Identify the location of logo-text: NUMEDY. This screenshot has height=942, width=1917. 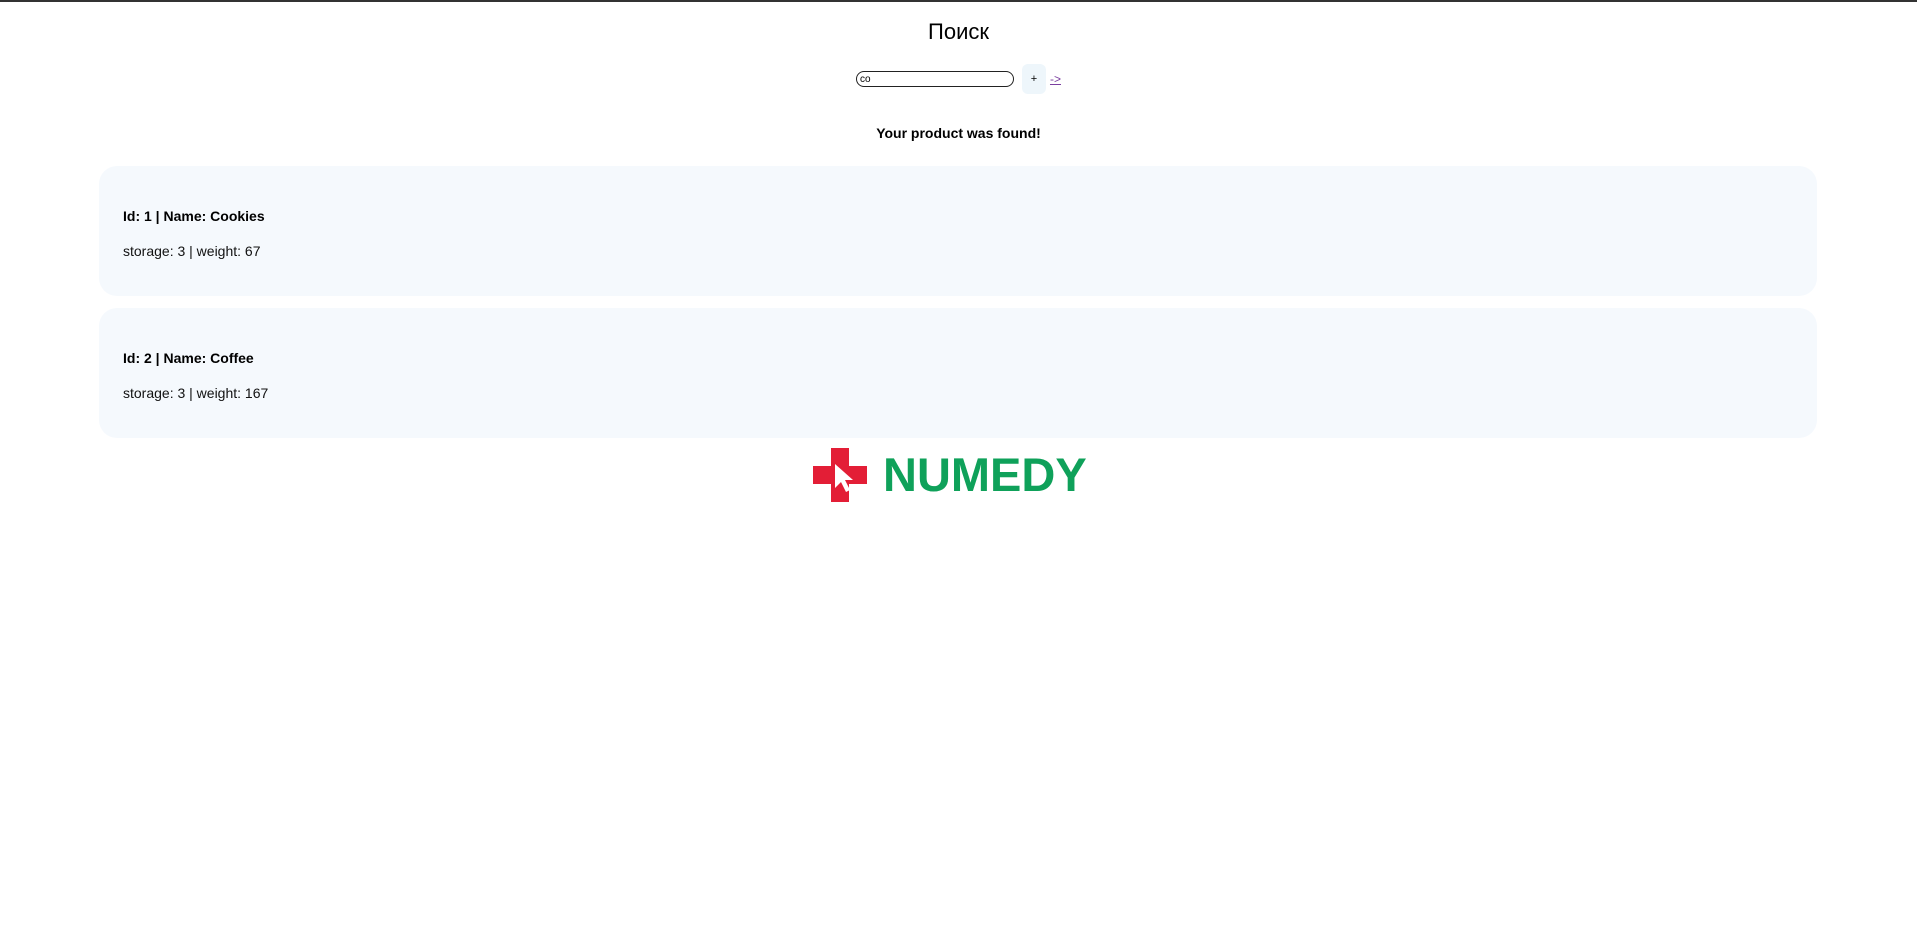
(985, 474).